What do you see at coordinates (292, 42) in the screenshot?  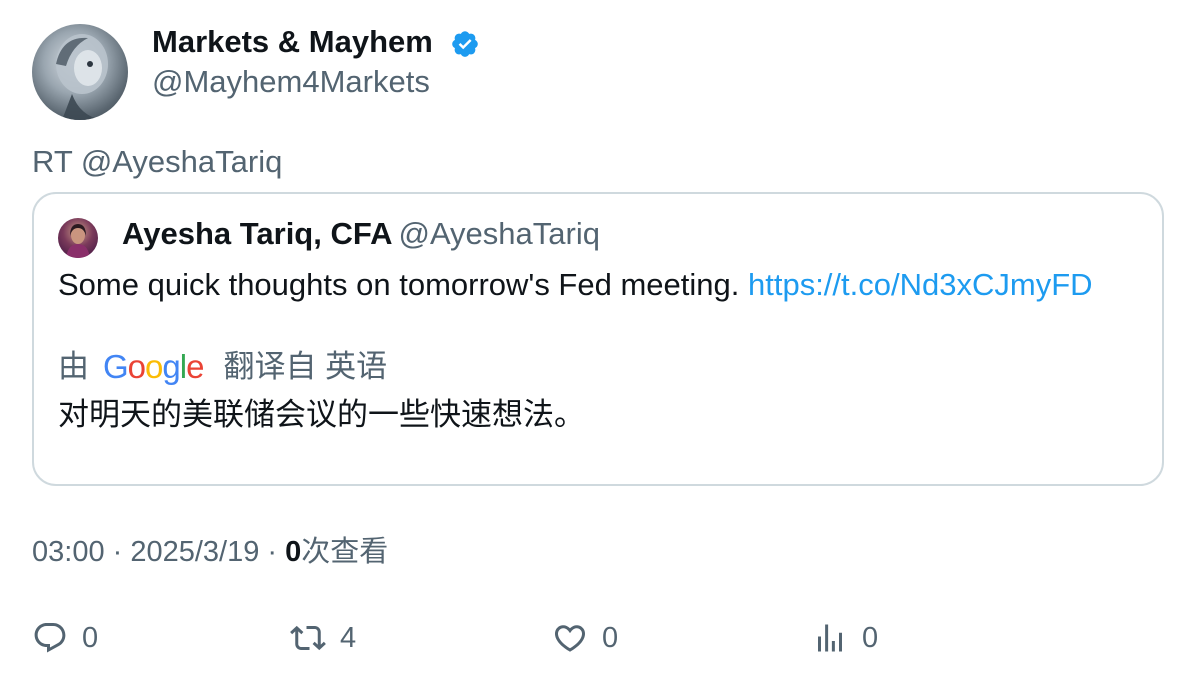 I see `author-display-name: Markets & Mayhem` at bounding box center [292, 42].